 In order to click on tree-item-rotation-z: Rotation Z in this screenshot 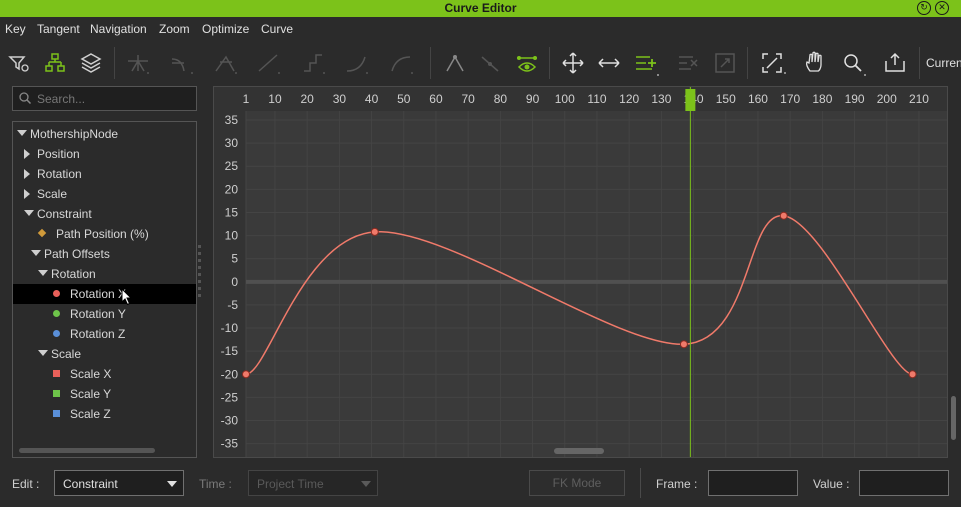, I will do `click(104, 334)`.